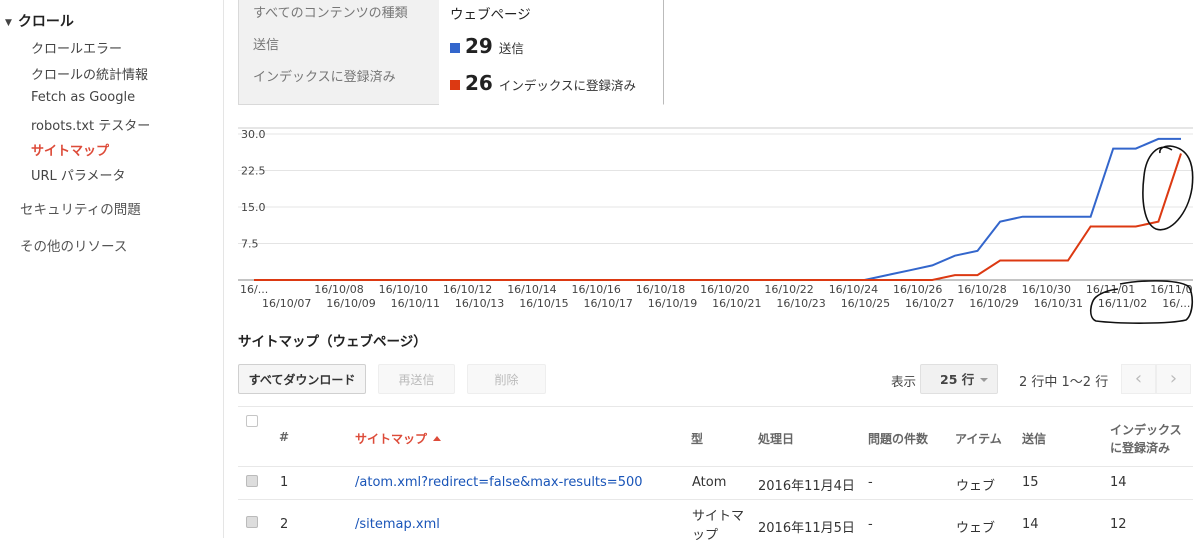  What do you see at coordinates (89, 73) in the screenshot?
I see `sidebar-item-crawl-stats: クロールの統計情報` at bounding box center [89, 73].